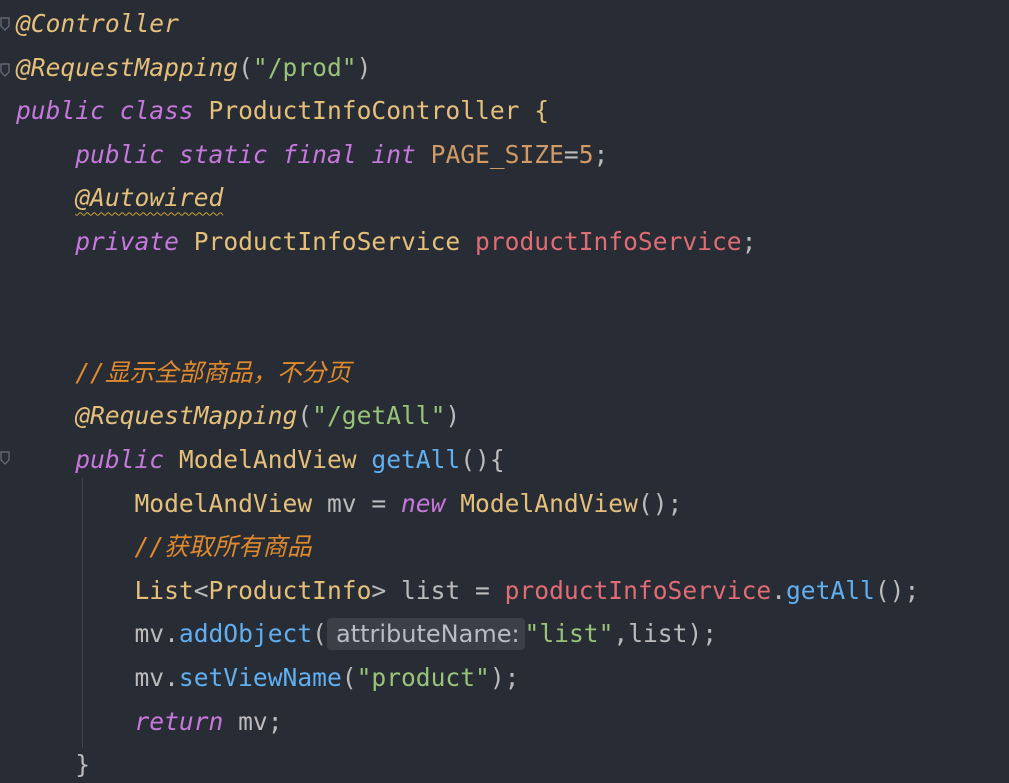 The image size is (1009, 783). I want to click on code-token: "product", so click(423, 677).